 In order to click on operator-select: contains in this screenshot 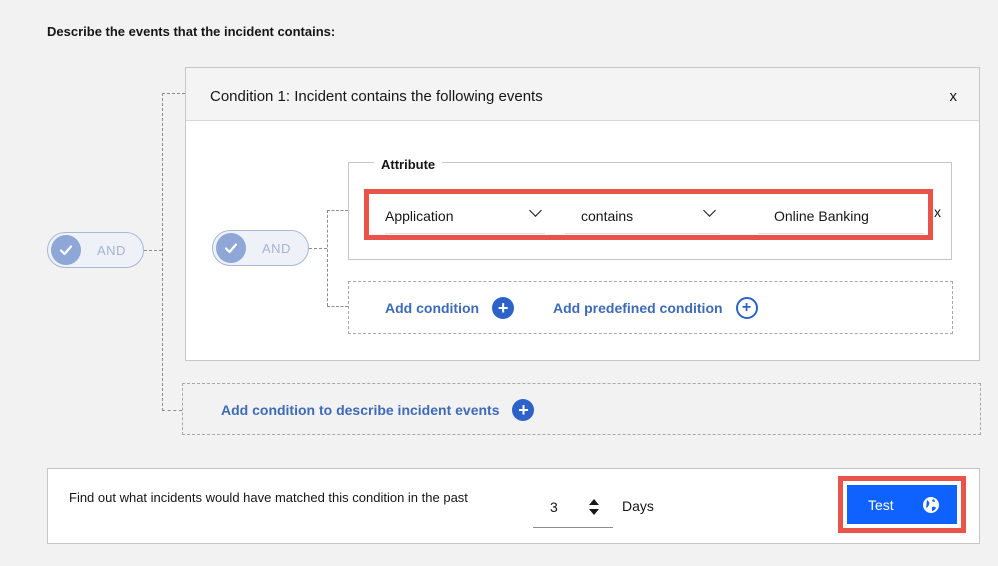, I will do `click(642, 216)`.